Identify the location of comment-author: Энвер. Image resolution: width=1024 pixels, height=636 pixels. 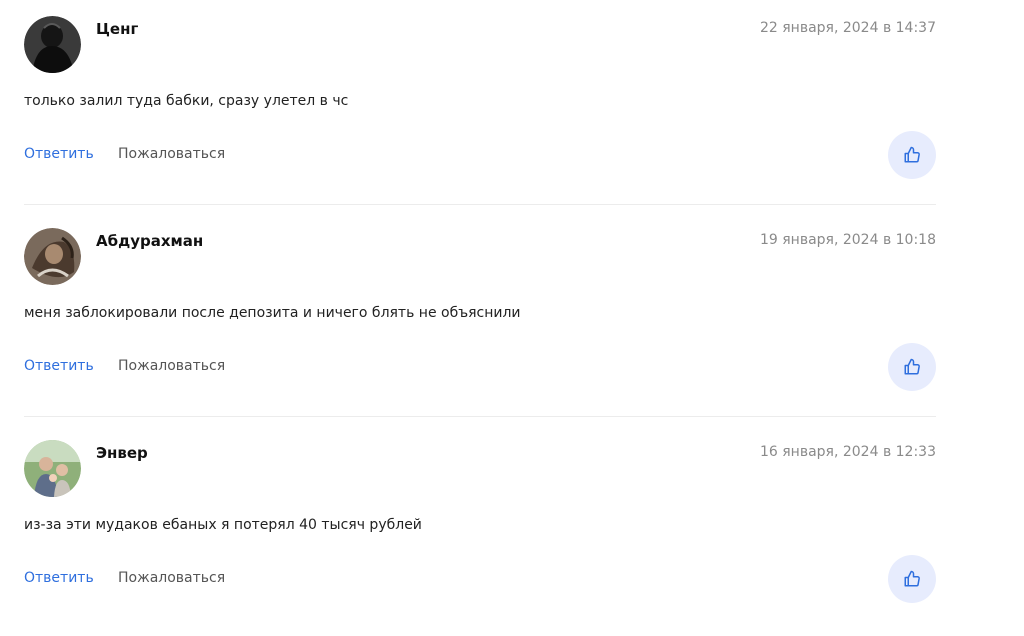
(122, 453).